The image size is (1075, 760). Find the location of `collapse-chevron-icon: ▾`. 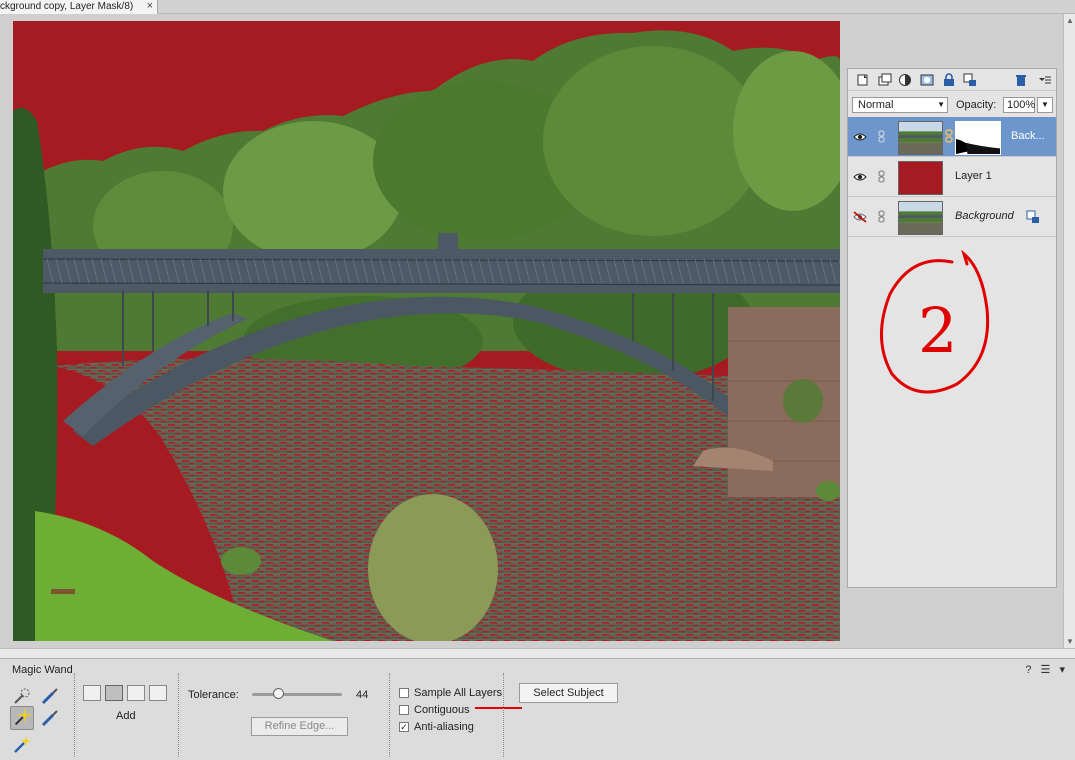

collapse-chevron-icon: ▾ is located at coordinates (1062, 669).